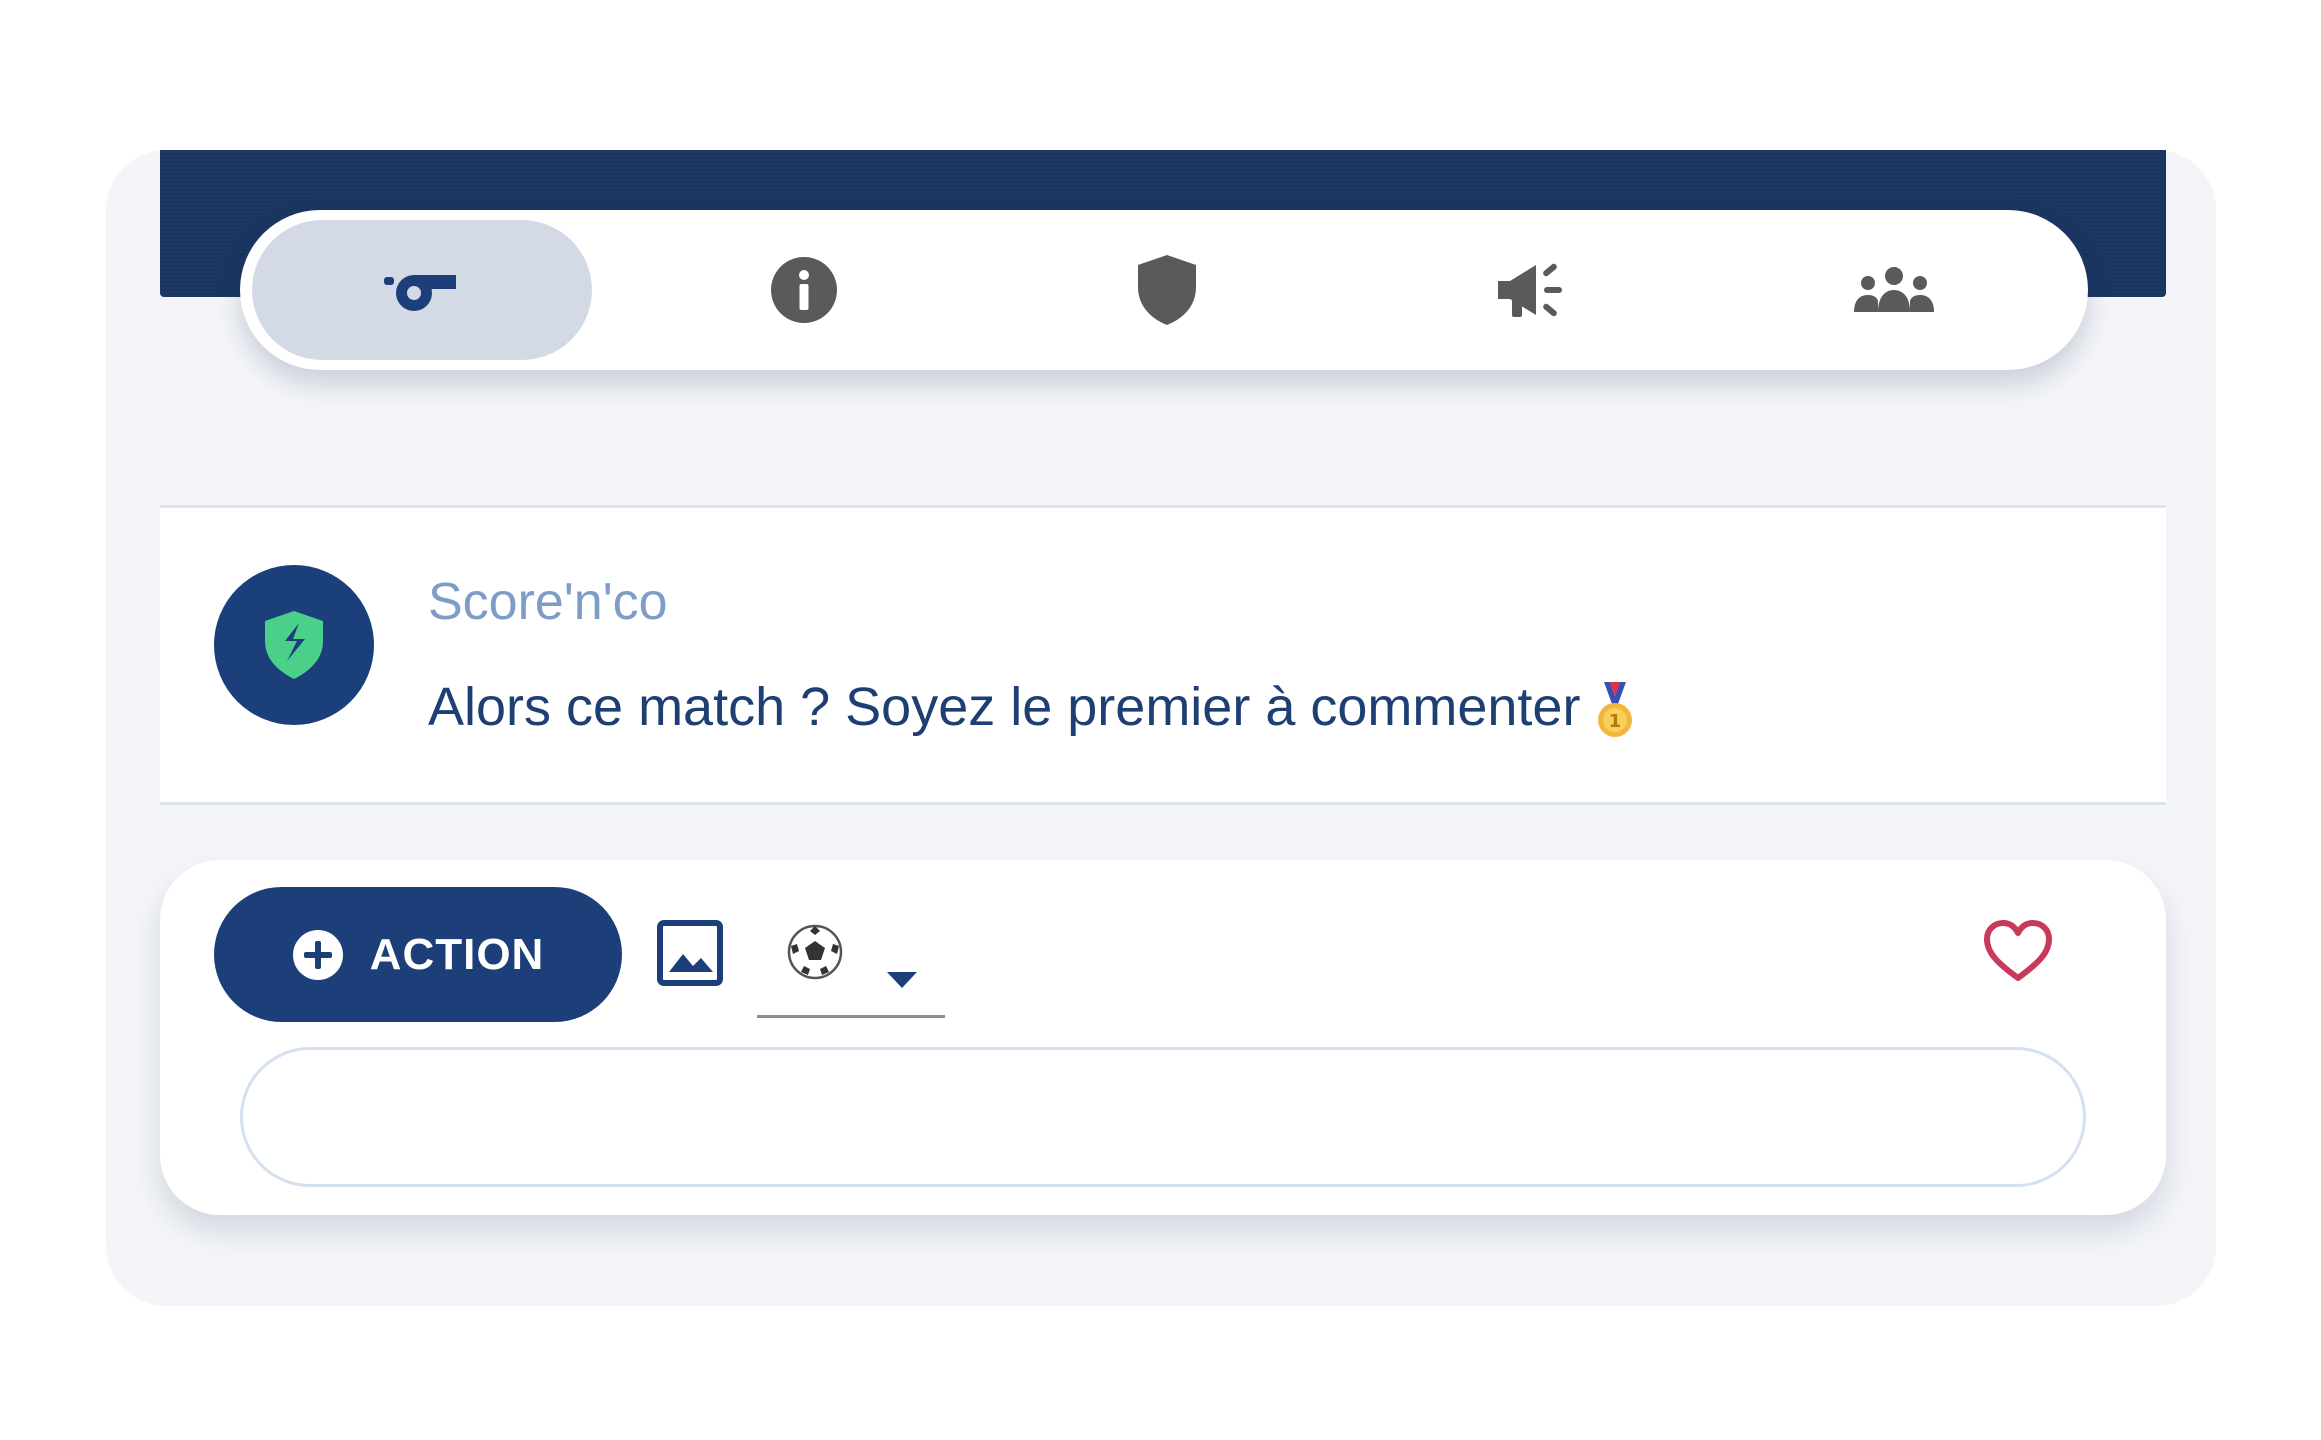 This screenshot has width=2321, height=1440. Describe the element at coordinates (457, 954) in the screenshot. I see `action-button-label: ACTION` at that location.